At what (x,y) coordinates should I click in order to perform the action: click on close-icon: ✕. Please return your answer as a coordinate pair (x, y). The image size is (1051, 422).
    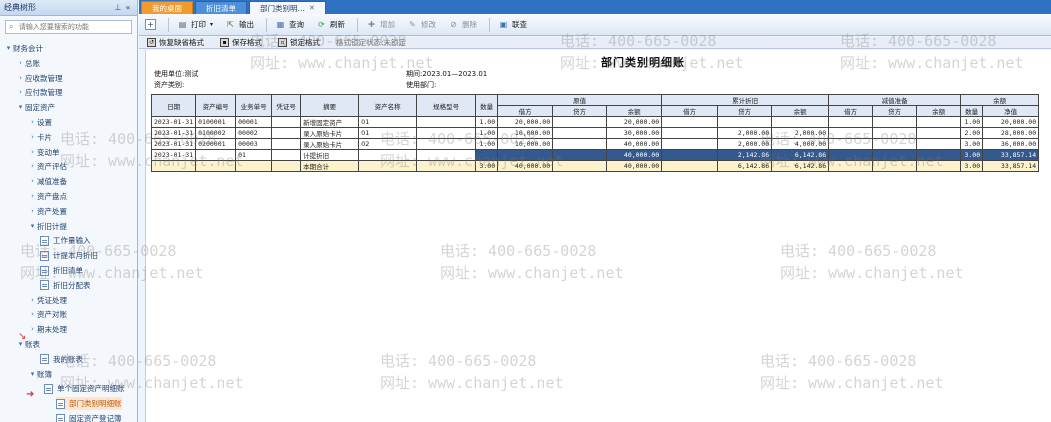
    Looking at the image, I should click on (312, 8).